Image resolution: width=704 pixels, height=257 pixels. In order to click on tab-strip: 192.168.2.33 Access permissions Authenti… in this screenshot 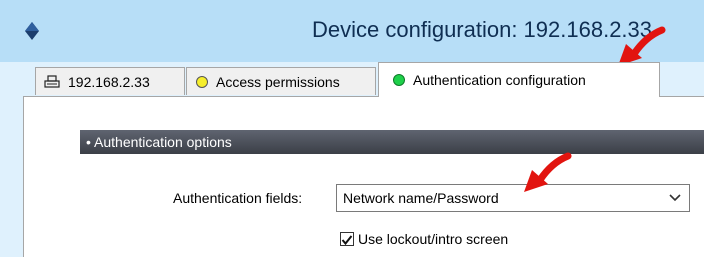, I will do `click(363, 79)`.